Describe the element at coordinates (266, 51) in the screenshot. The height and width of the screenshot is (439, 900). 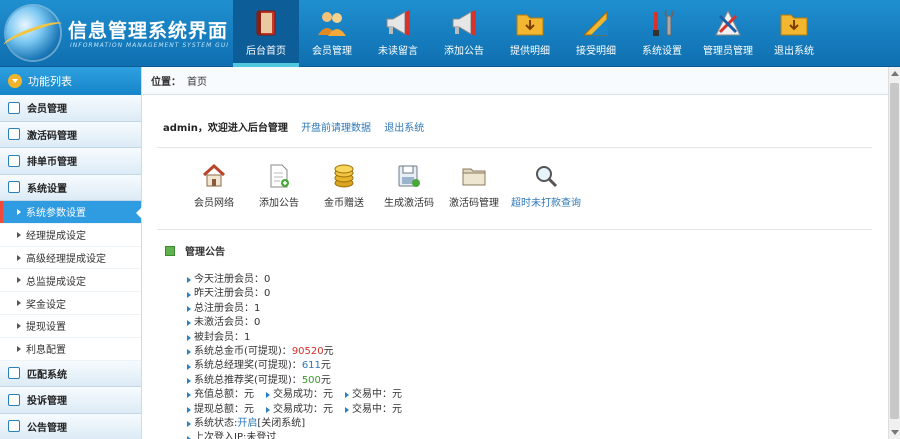
I see `nav-item-label: 后台首页` at that location.